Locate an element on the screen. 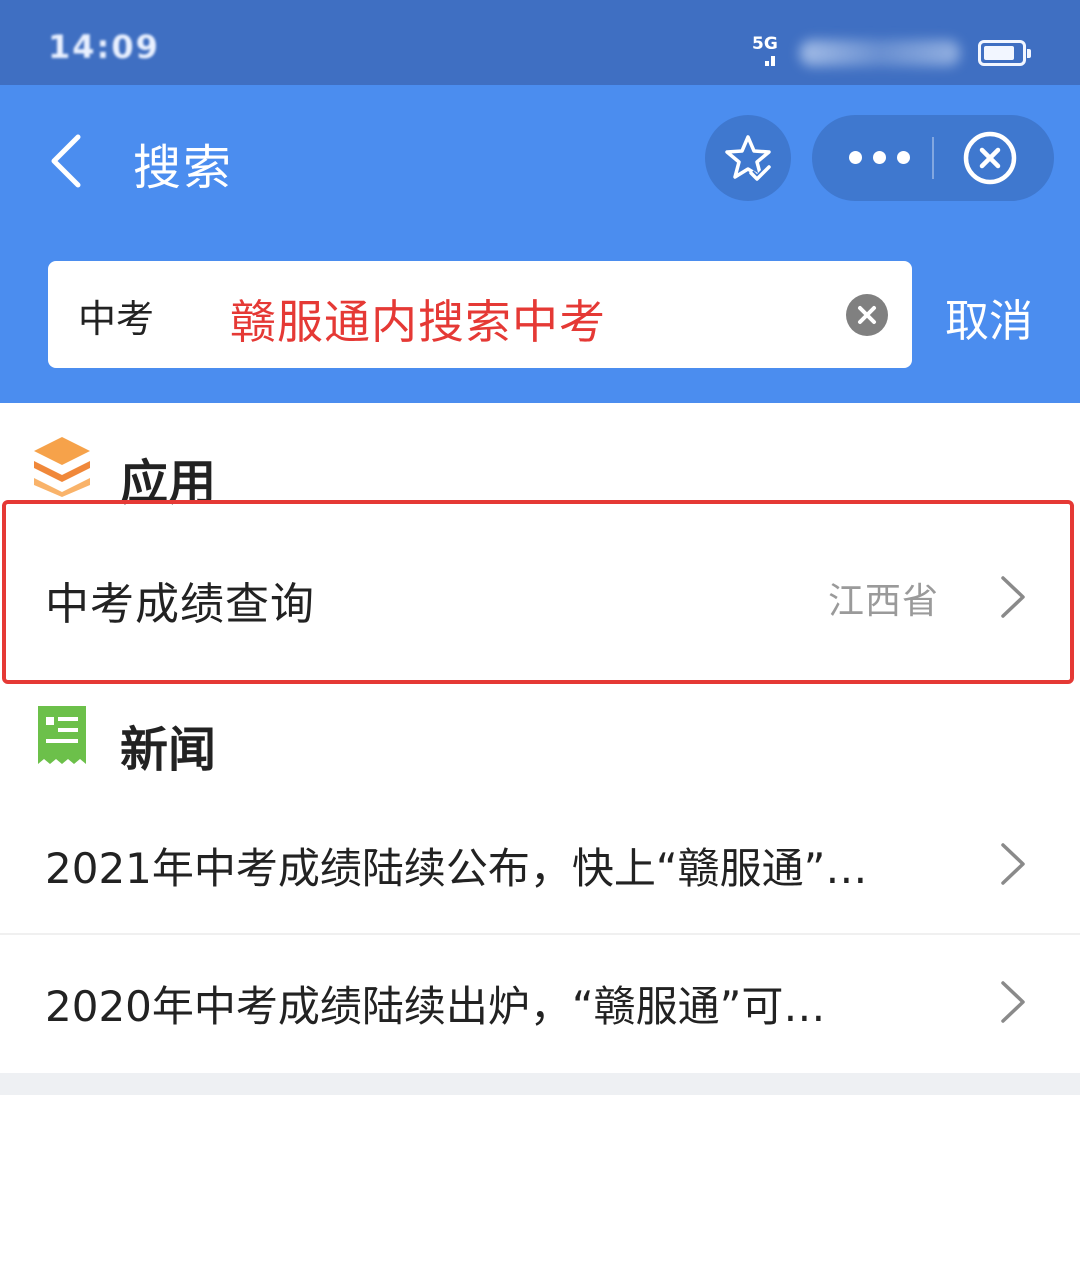  app-item-label: 中考成绩查询 is located at coordinates (180, 604).